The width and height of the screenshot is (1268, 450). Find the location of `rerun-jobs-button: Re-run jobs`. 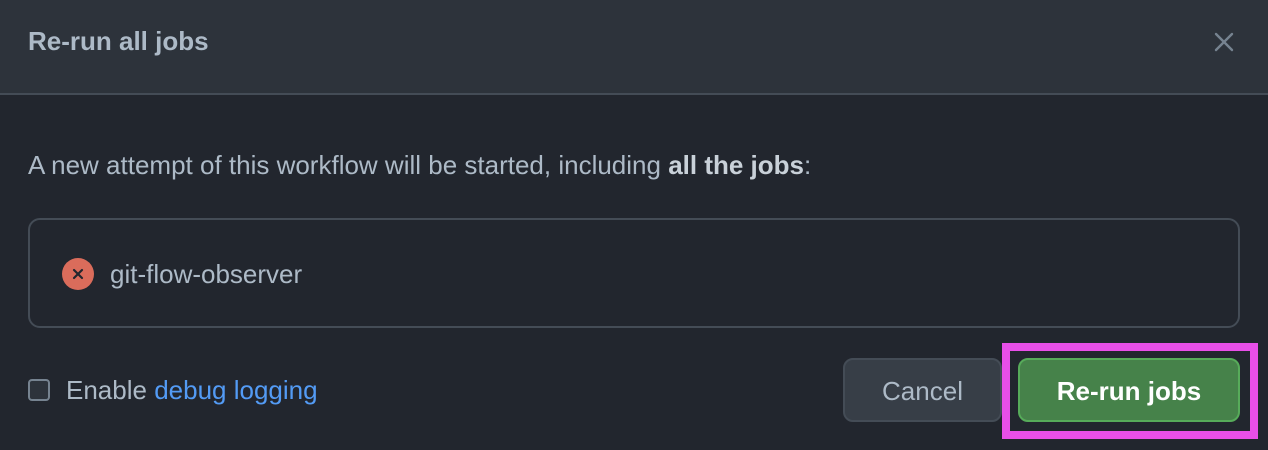

rerun-jobs-button: Re-run jobs is located at coordinates (1129, 390).